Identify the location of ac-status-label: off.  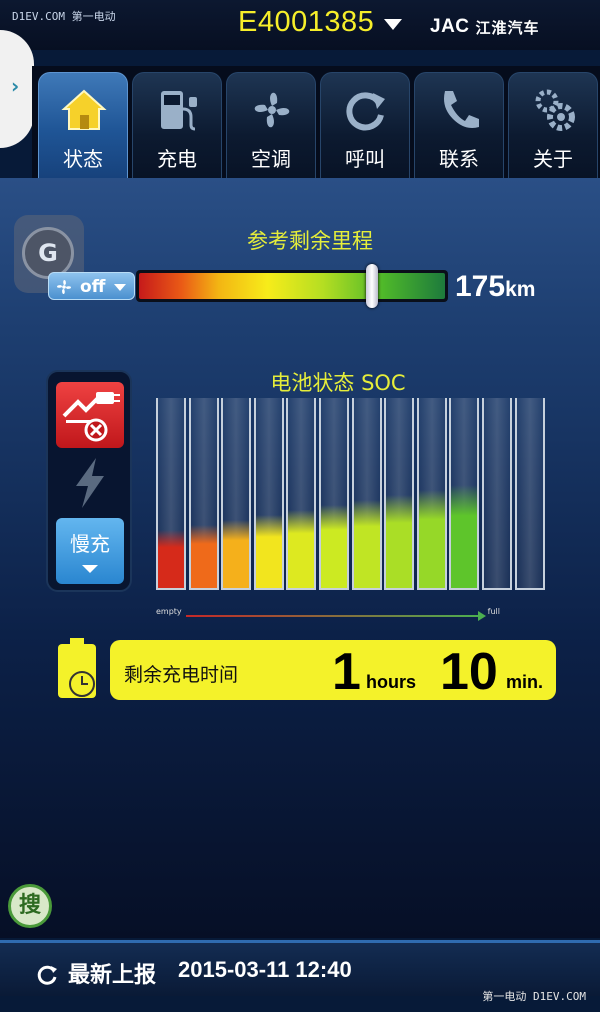
(93, 287).